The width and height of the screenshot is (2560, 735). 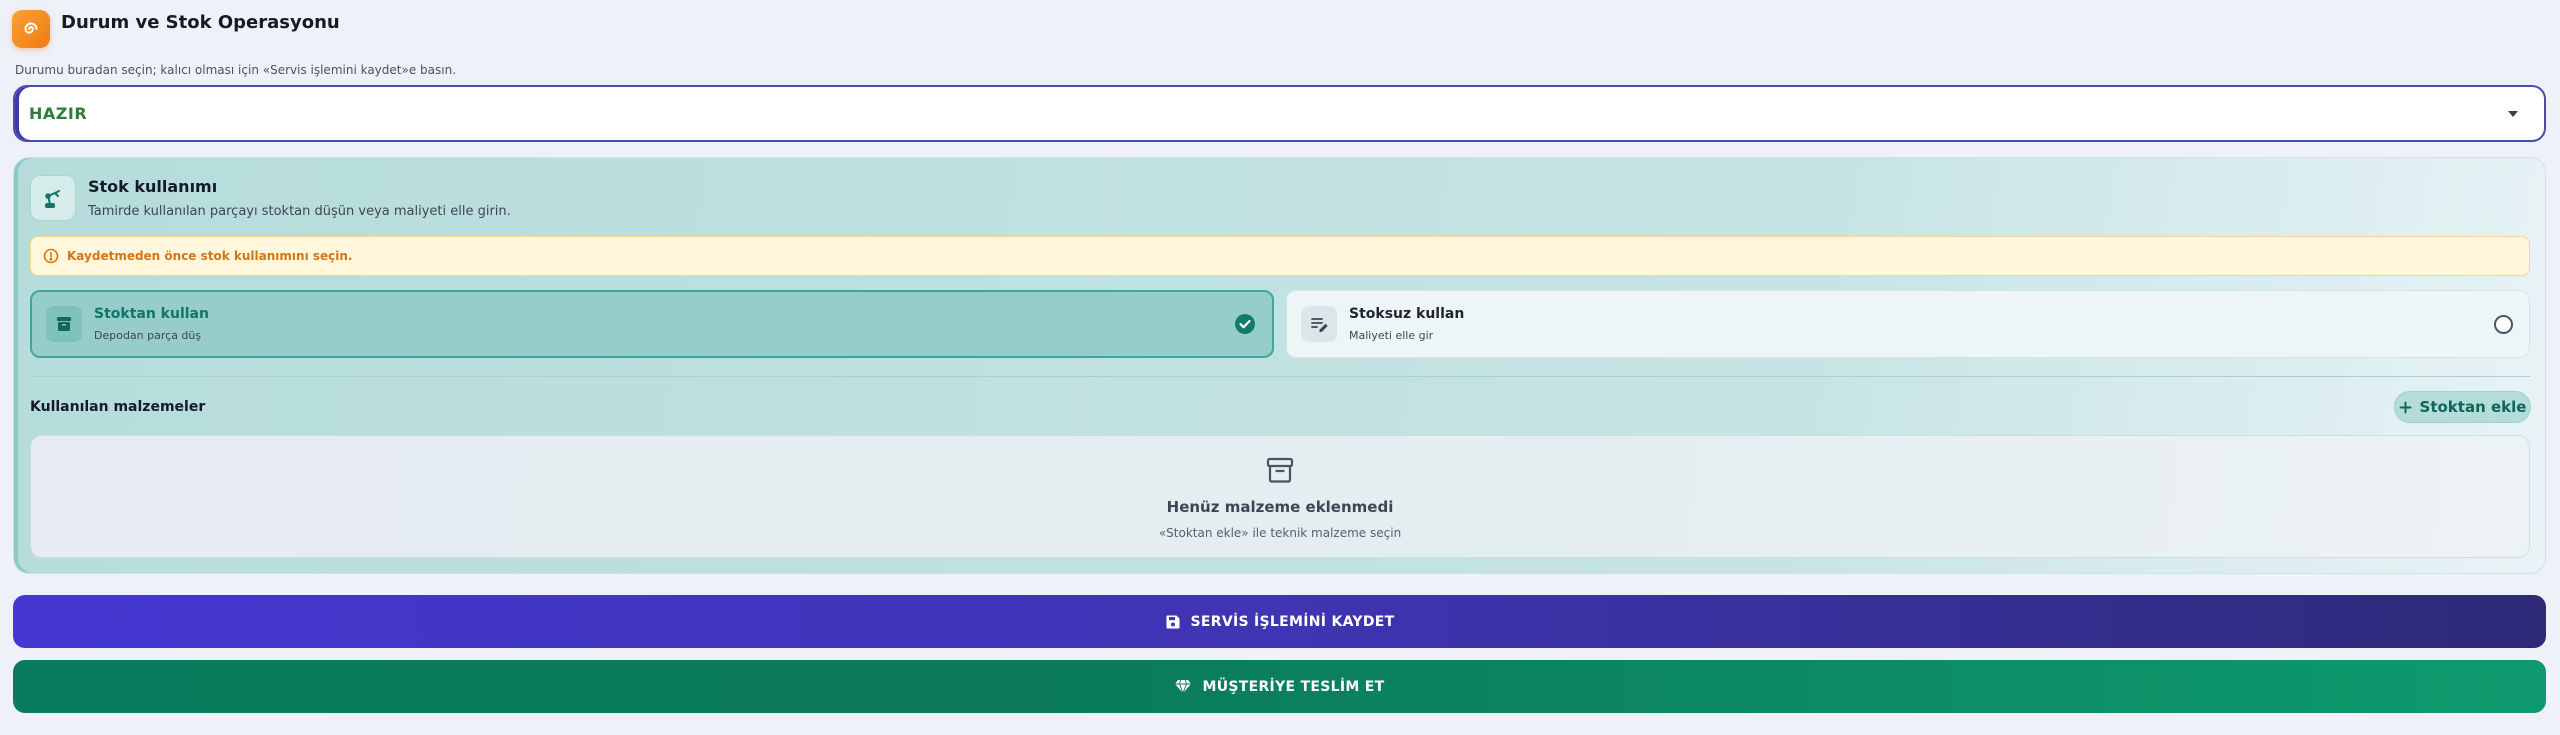 What do you see at coordinates (51, 256) in the screenshot?
I see `info-circle-icon` at bounding box center [51, 256].